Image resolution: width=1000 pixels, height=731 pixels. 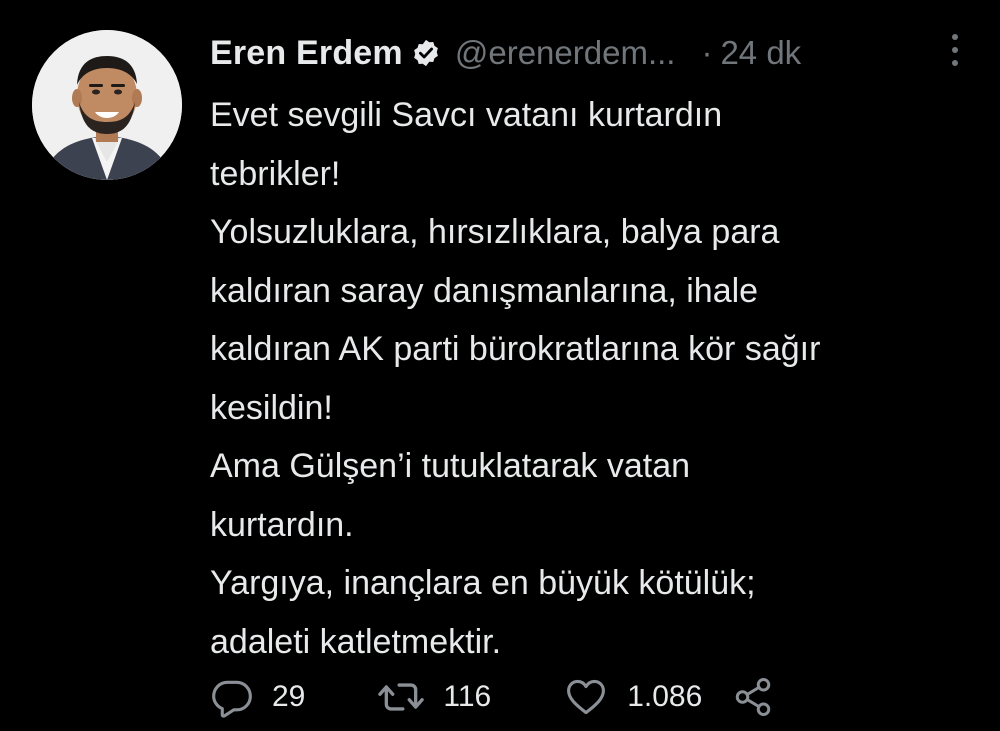 I want to click on retweet-button: 116, so click(x=434, y=697).